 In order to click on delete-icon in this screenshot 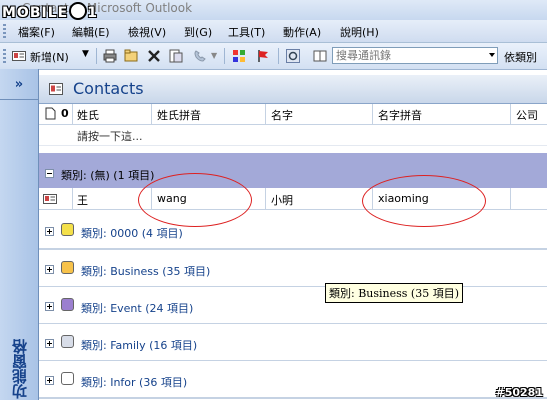, I will do `click(154, 56)`.